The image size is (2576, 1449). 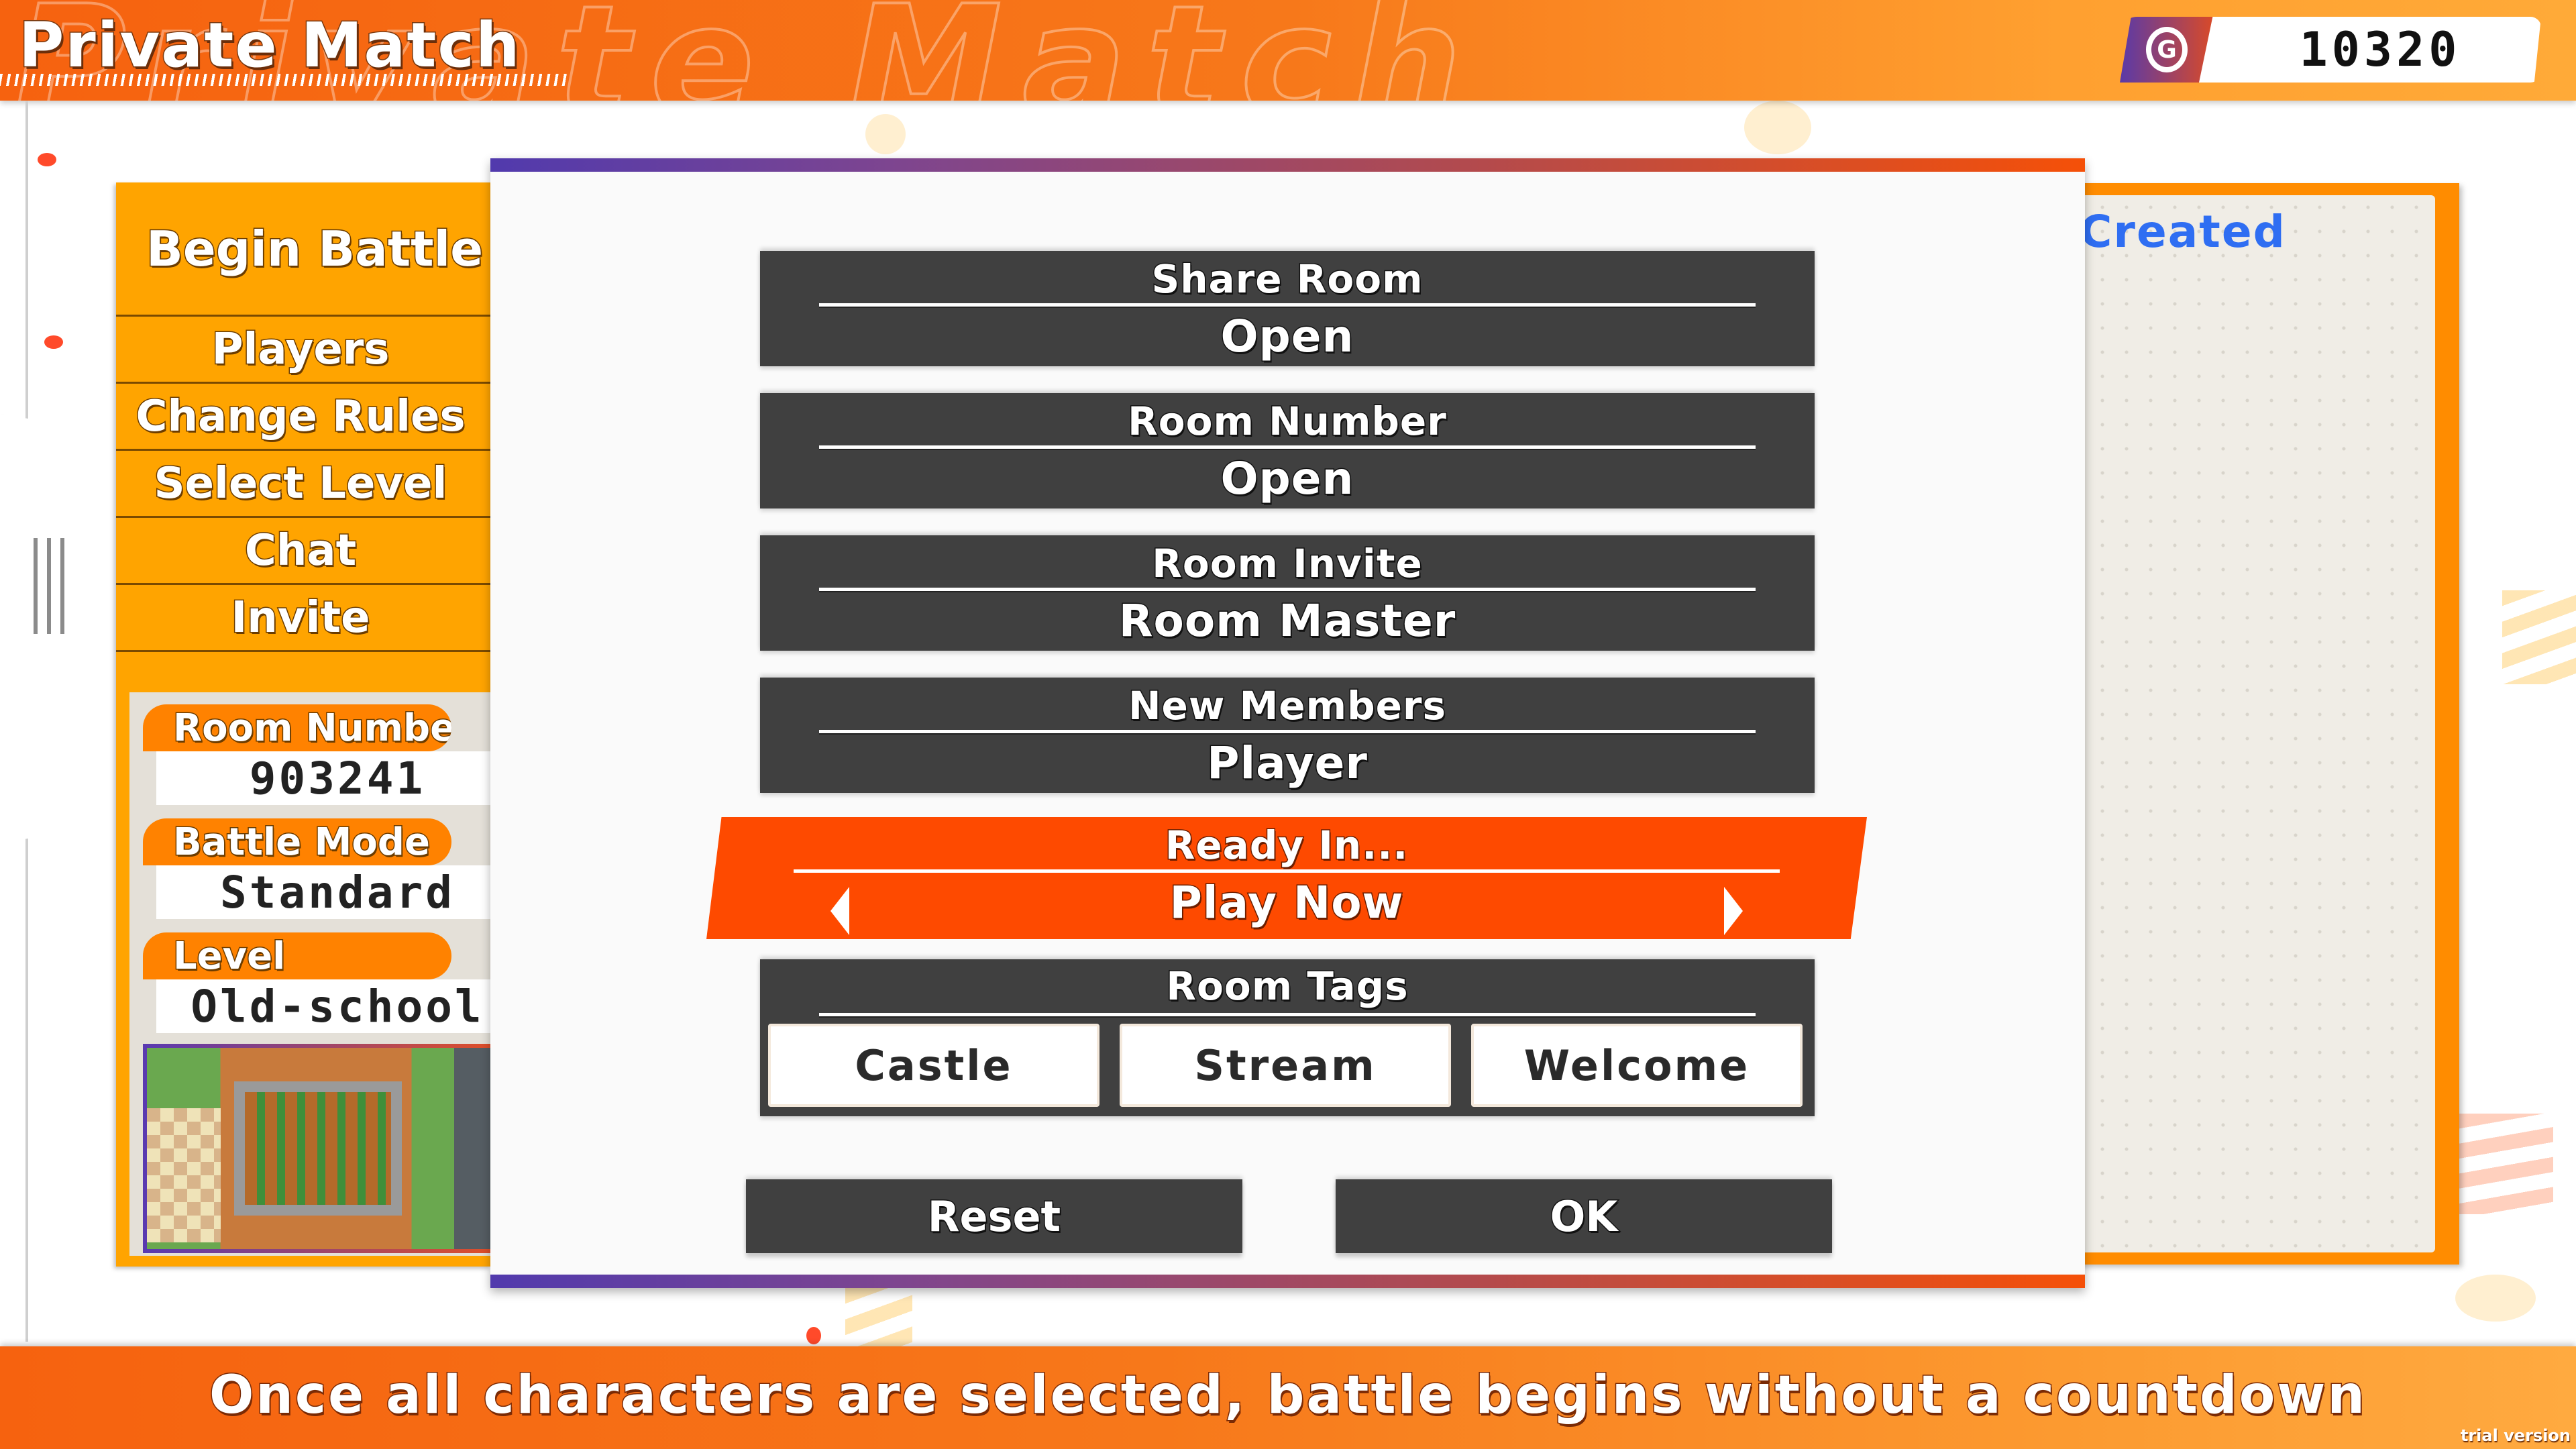 I want to click on setting-room-invite: Room Invite Room Master, so click(x=1287, y=593).